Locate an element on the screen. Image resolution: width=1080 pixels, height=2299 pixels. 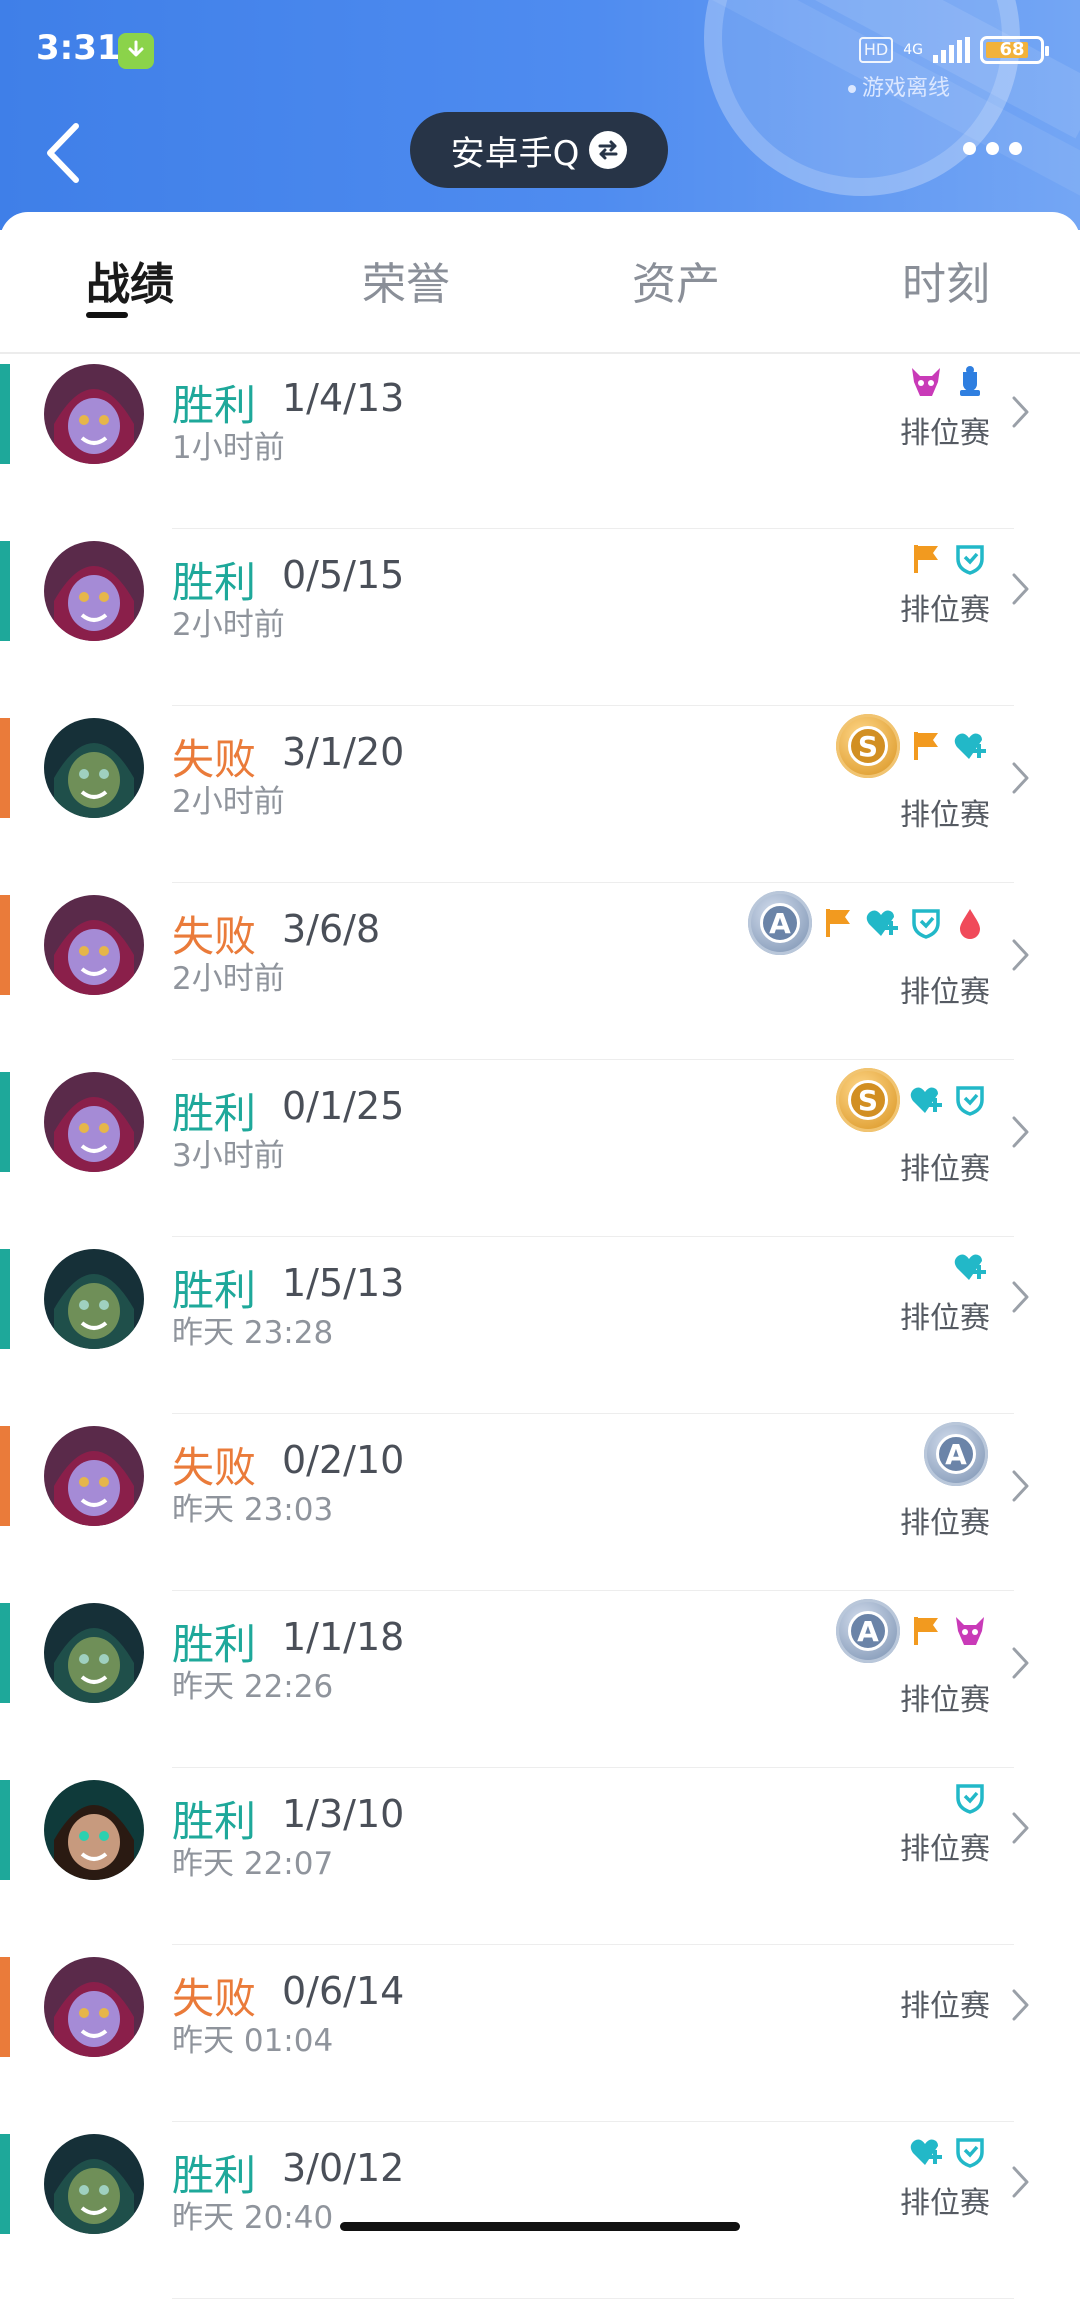
battery-icon: 68 is located at coordinates (1014, 50).